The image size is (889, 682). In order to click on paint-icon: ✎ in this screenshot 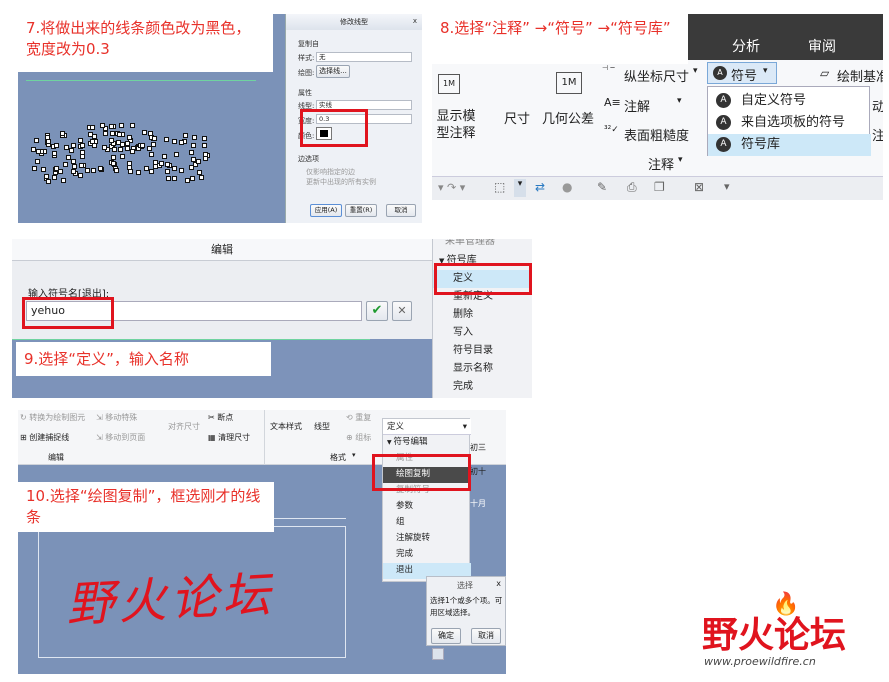, I will do `click(602, 187)`.